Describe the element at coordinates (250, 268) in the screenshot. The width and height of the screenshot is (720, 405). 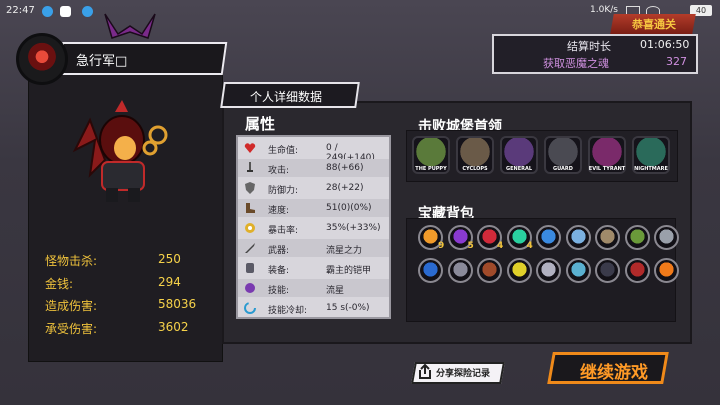
I see `armor-icon` at that location.